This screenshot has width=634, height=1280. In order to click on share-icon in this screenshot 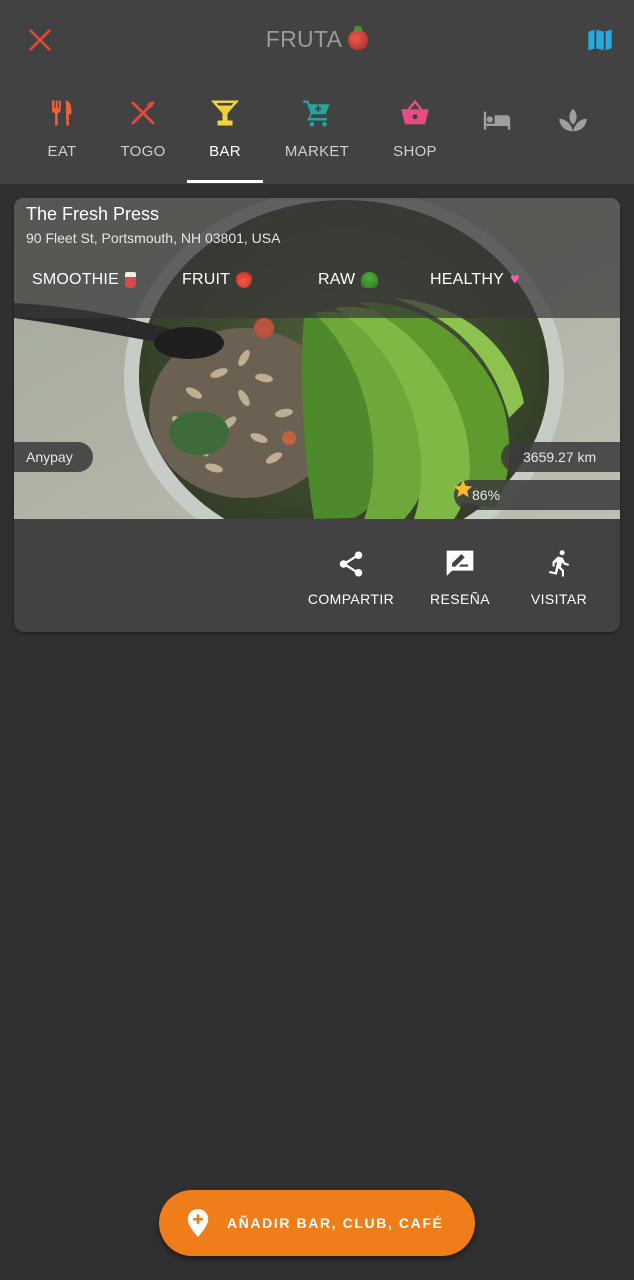, I will do `click(351, 564)`.